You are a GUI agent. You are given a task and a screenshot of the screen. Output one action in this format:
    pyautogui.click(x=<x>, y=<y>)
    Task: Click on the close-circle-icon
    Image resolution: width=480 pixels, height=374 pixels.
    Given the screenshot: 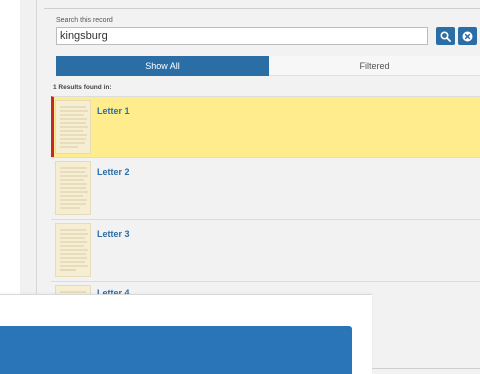 What is the action you would take?
    pyautogui.click(x=467, y=36)
    